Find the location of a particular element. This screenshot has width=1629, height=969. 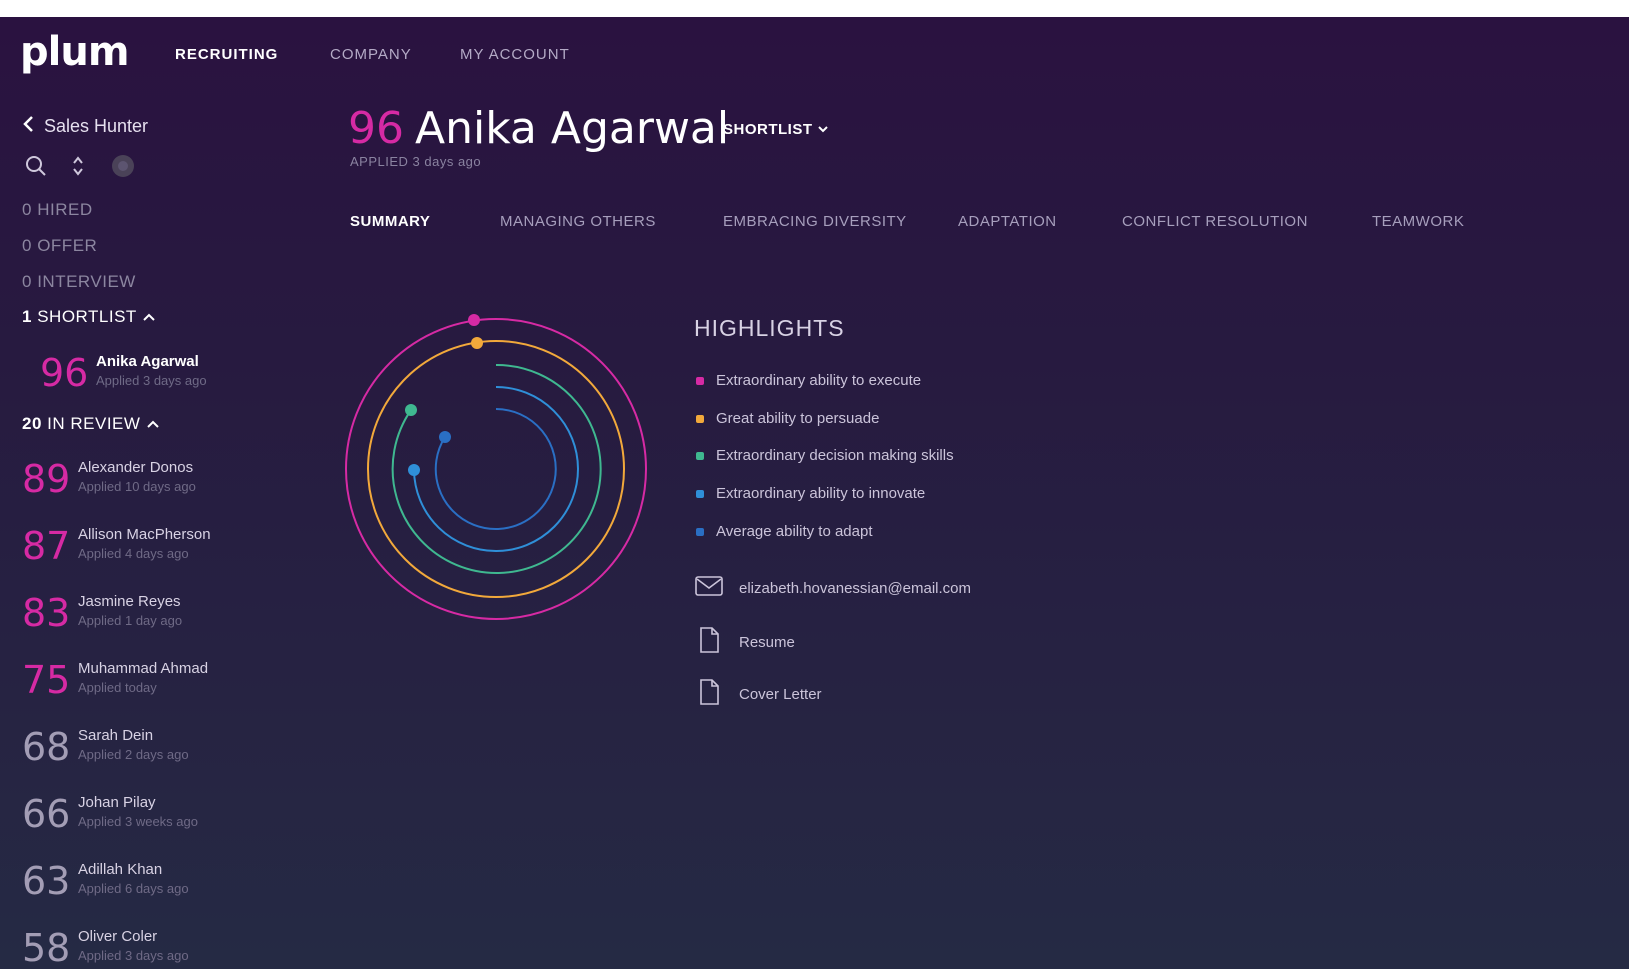

email-link: elizabeth.hovanessian@email.com is located at coordinates (833, 588).